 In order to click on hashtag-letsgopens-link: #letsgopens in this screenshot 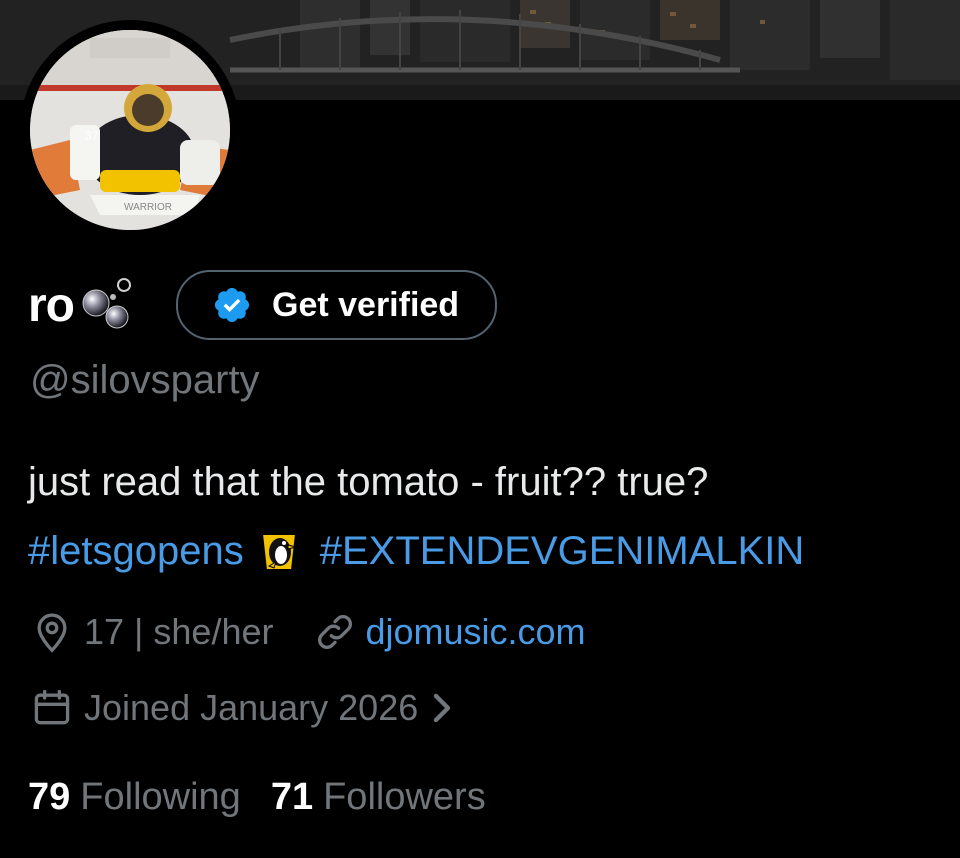, I will do `click(136, 551)`.